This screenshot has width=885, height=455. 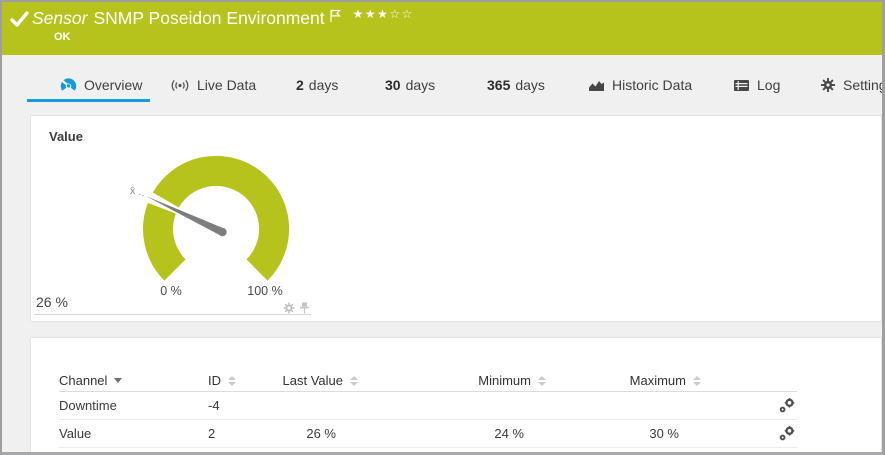 I want to click on sensor-name: SNMP Poseidon Environment, so click(x=209, y=18).